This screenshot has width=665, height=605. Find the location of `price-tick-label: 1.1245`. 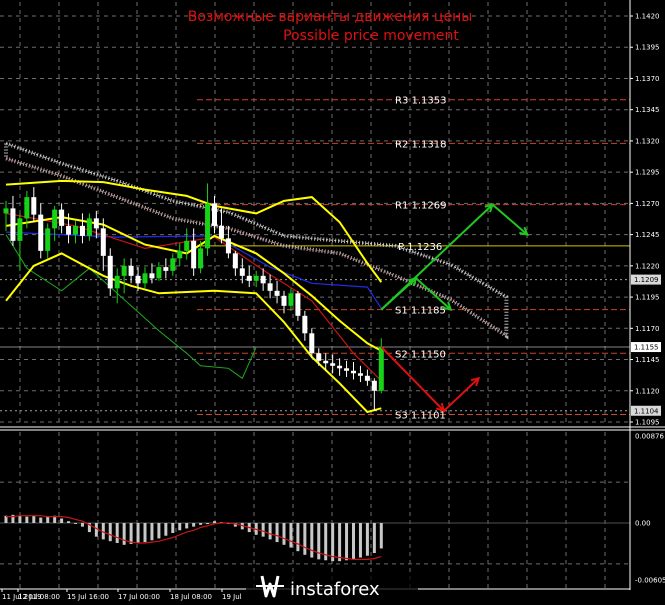

price-tick-label: 1.1245 is located at coordinates (647, 235).